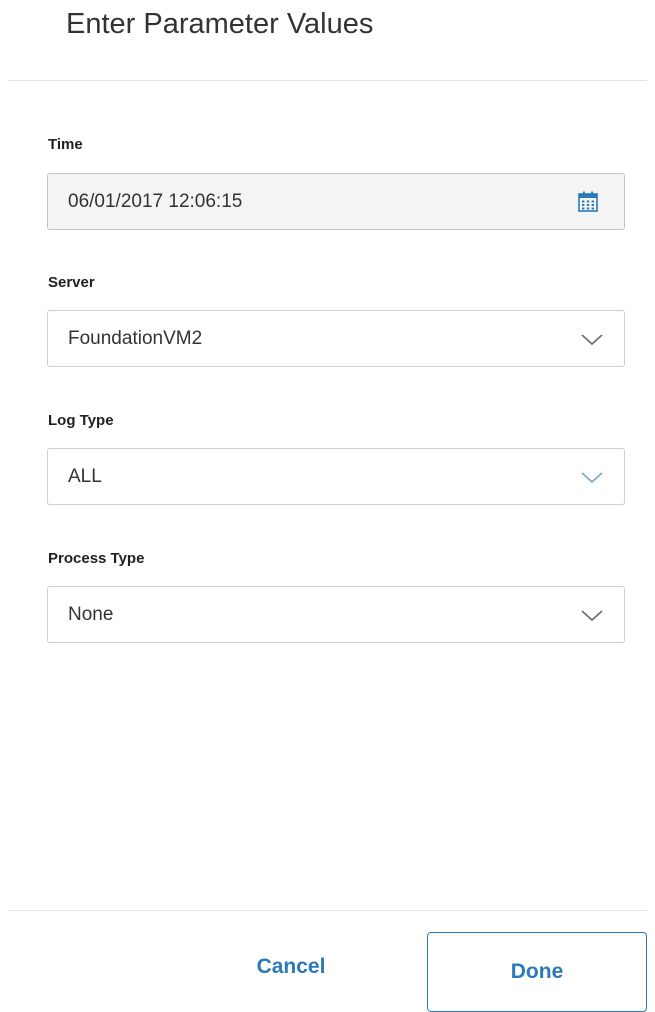 This screenshot has height=1012, width=655. What do you see at coordinates (291, 967) in the screenshot?
I see `cancel-button: Cancel` at bounding box center [291, 967].